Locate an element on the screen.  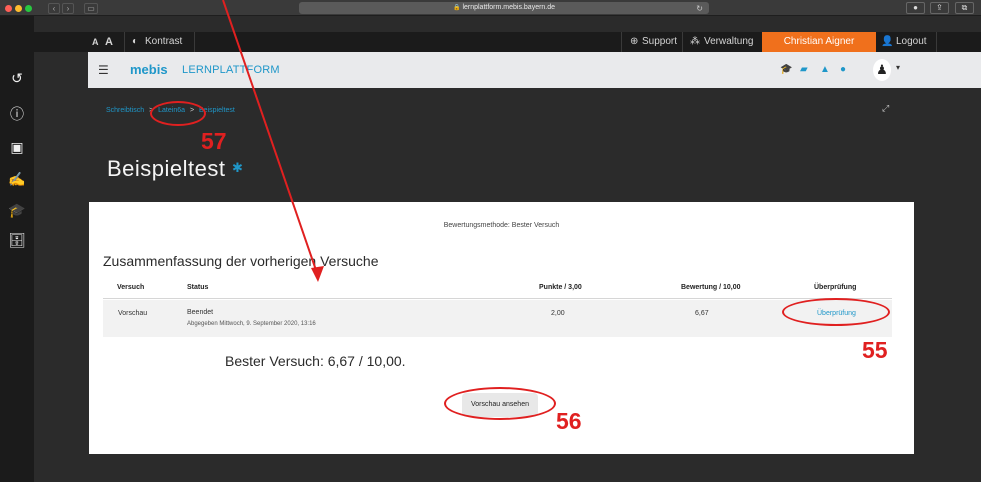
left-rail: ↺ ⓘ ▣ ✍ 🎓 🗄 is located at coordinates (17, 249).